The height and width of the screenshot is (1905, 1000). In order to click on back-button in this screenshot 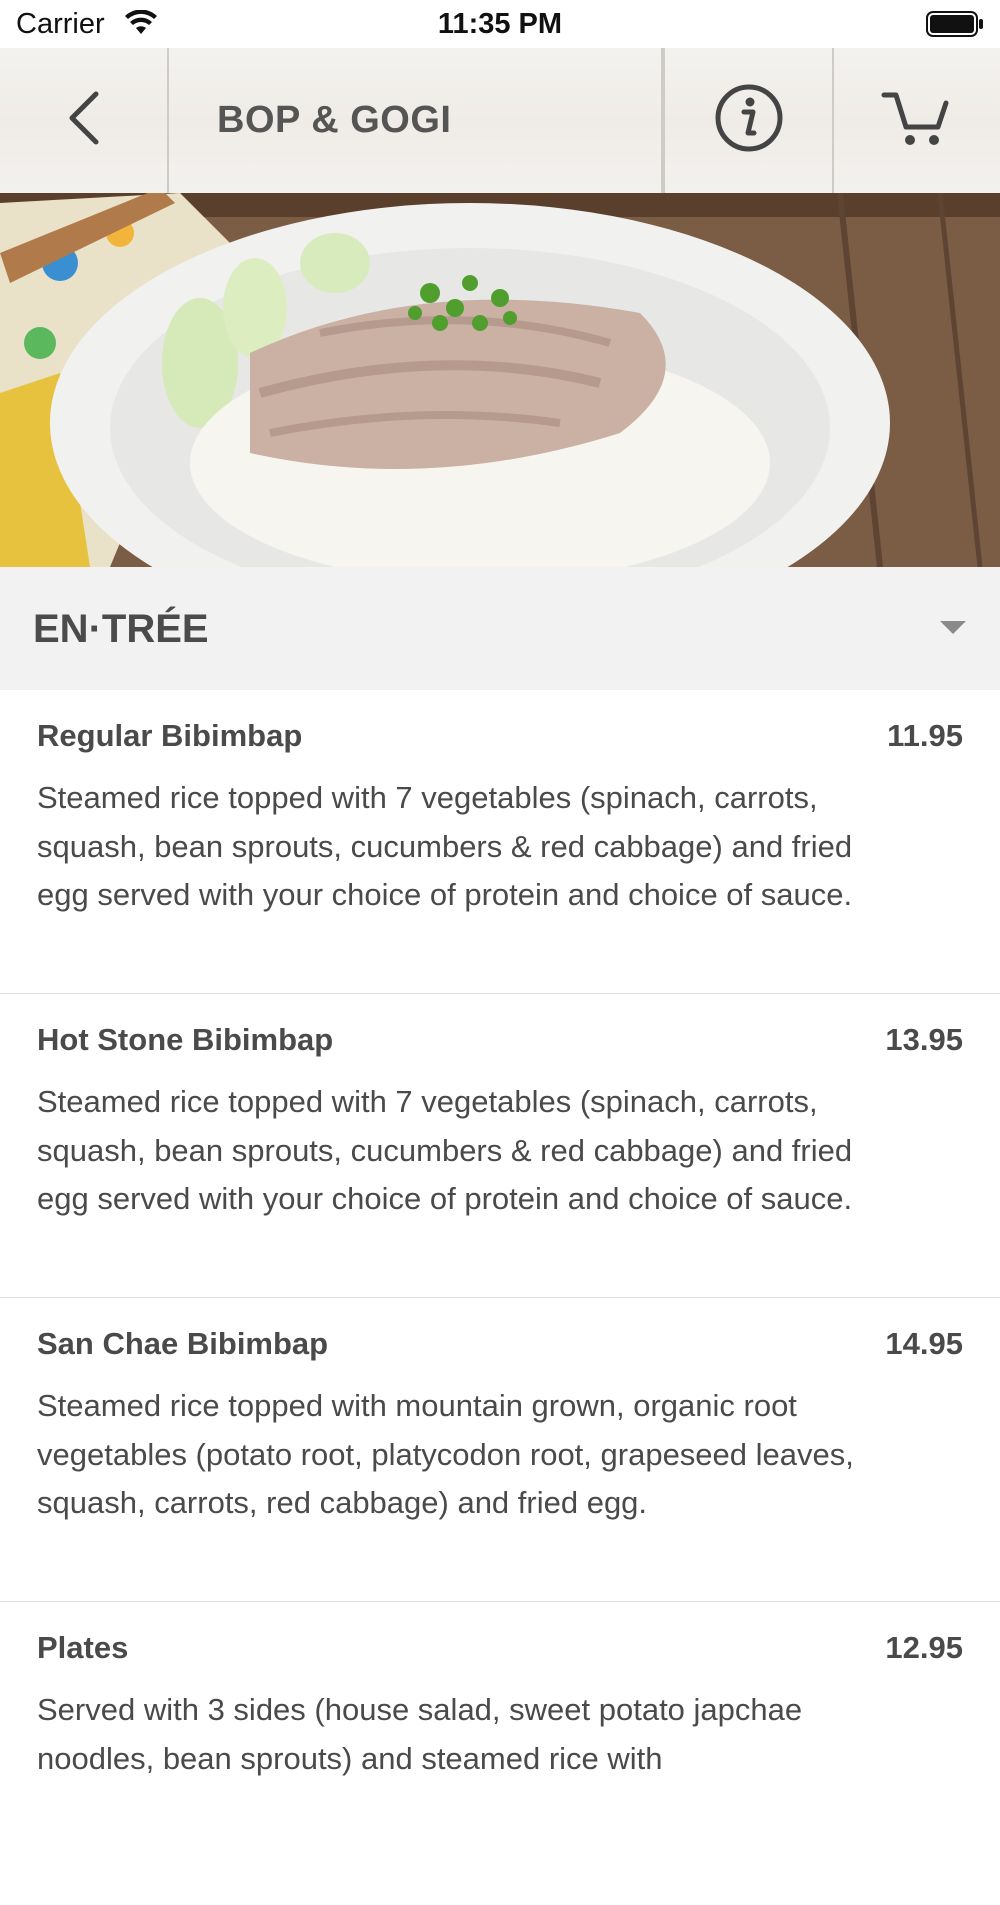, I will do `click(84, 120)`.